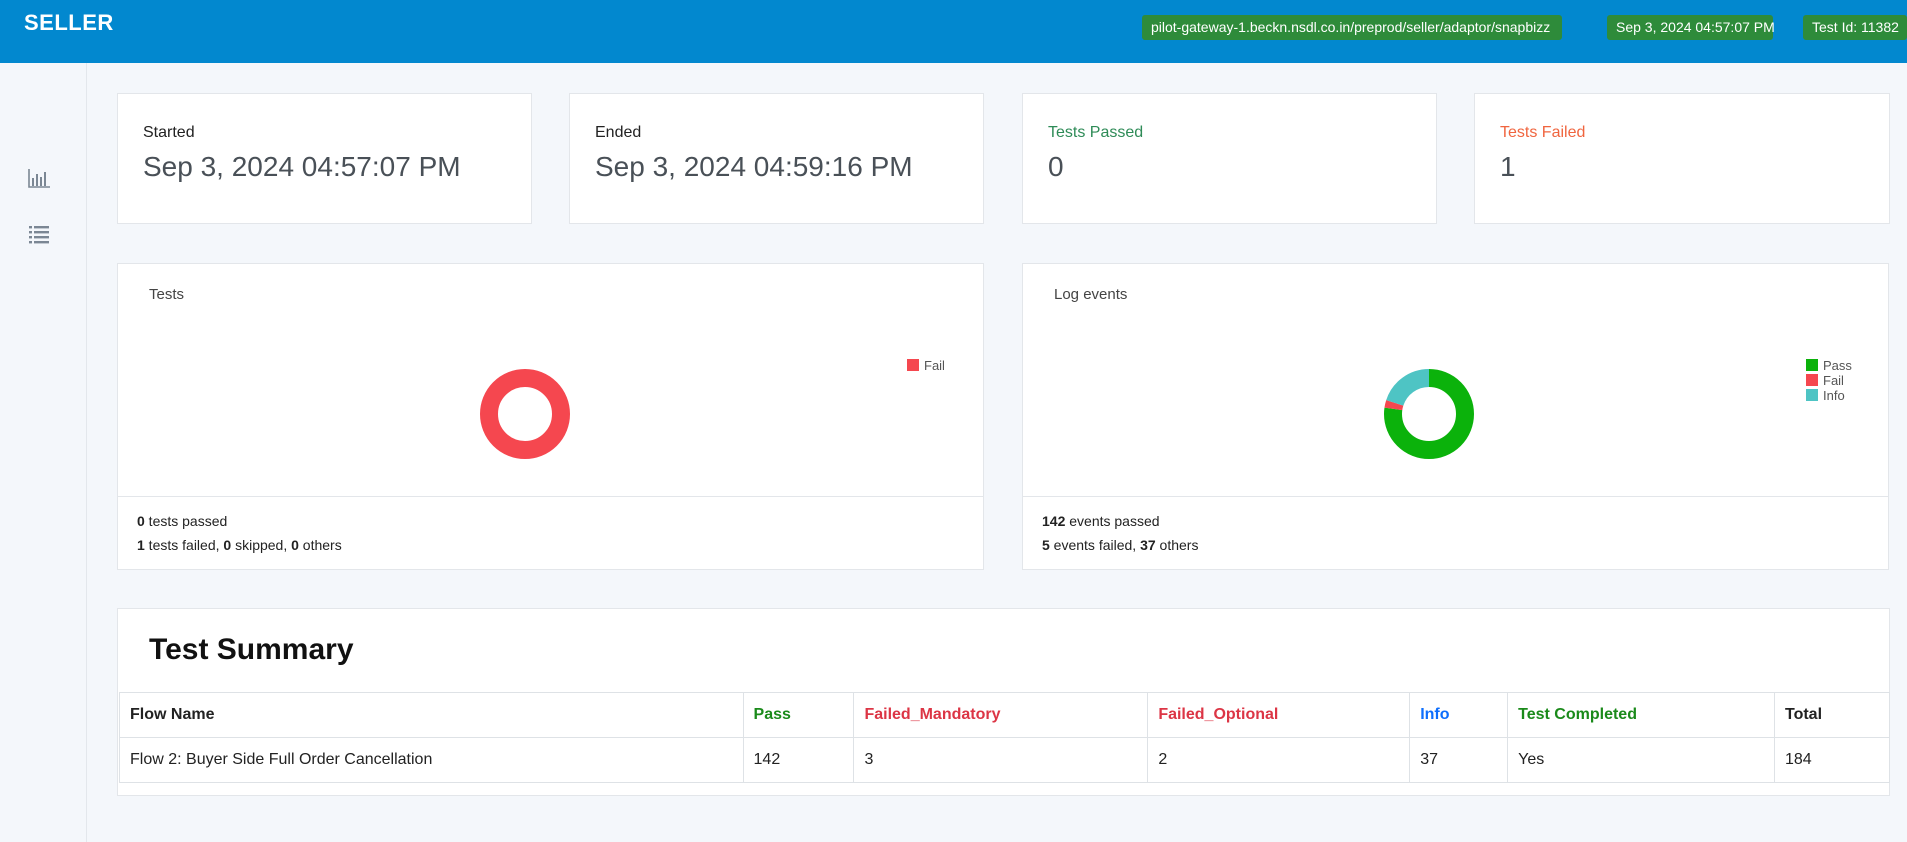 The image size is (1907, 842). I want to click on started-card: Started Sep 3, 2024 04:57:07 PM, so click(324, 158).